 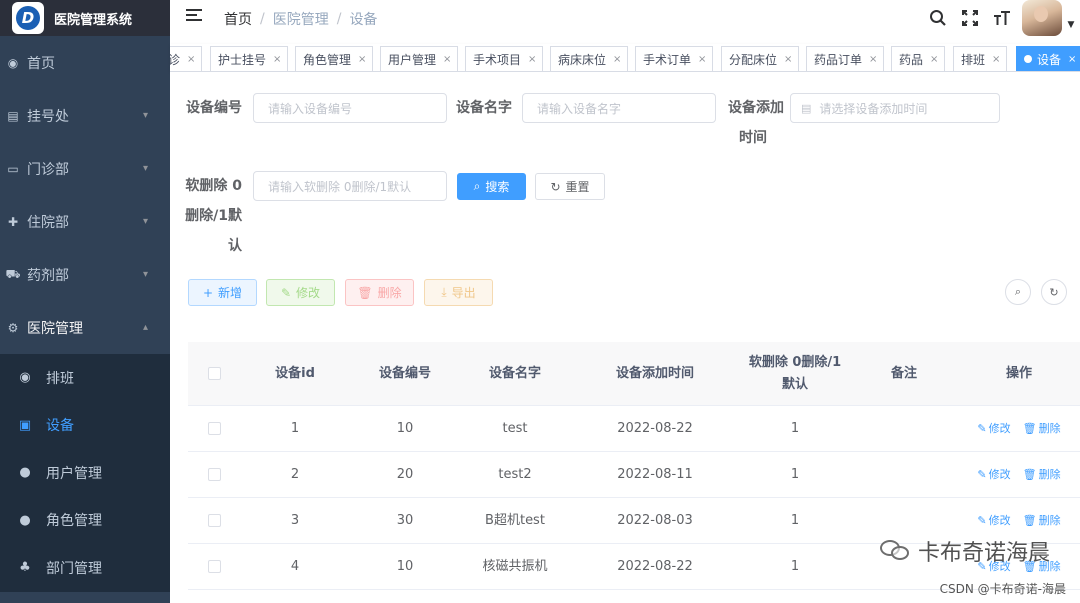 What do you see at coordinates (350, 186) in the screenshot?
I see `soft-delete-input: 请输入软删除 0删除/1默认` at bounding box center [350, 186].